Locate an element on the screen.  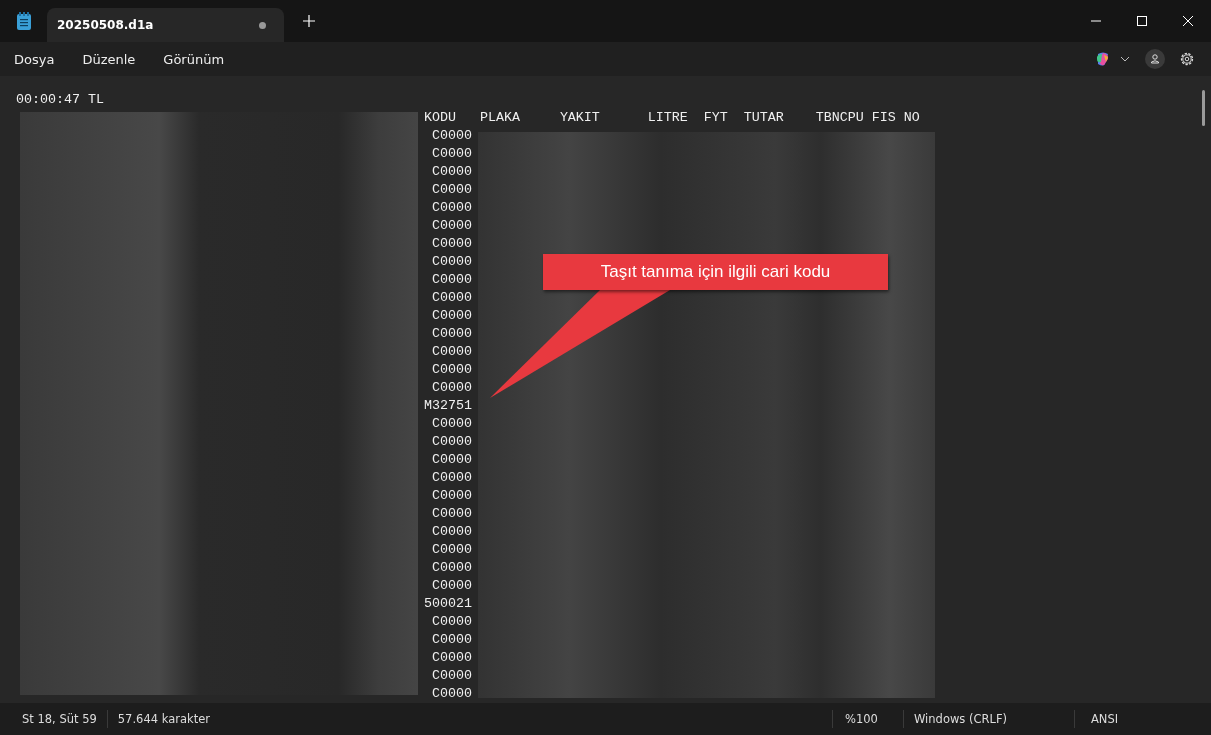
text-line: 00:00:47 TL is located at coordinates (60, 100).